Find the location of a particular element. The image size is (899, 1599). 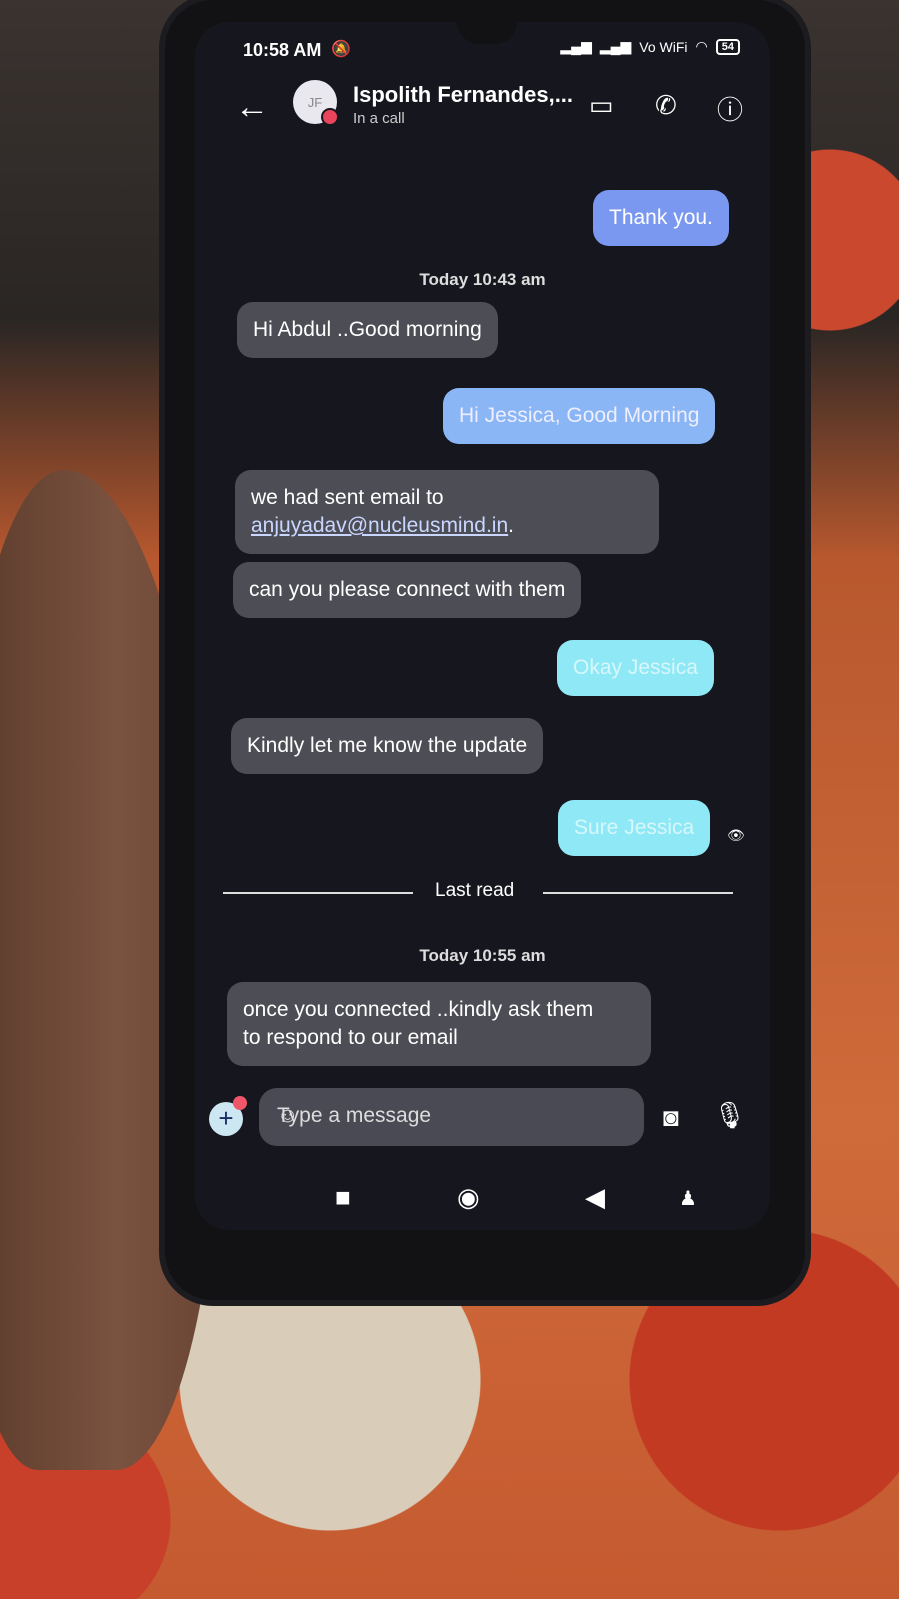

network-label: Vo WiFi is located at coordinates (663, 46).